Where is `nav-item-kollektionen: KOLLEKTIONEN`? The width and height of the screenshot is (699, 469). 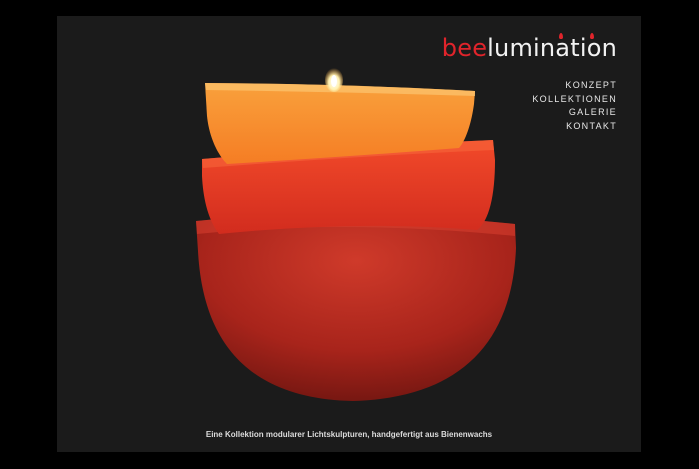
nav-item-kollektionen: KOLLEKTIONEN is located at coordinates (574, 100).